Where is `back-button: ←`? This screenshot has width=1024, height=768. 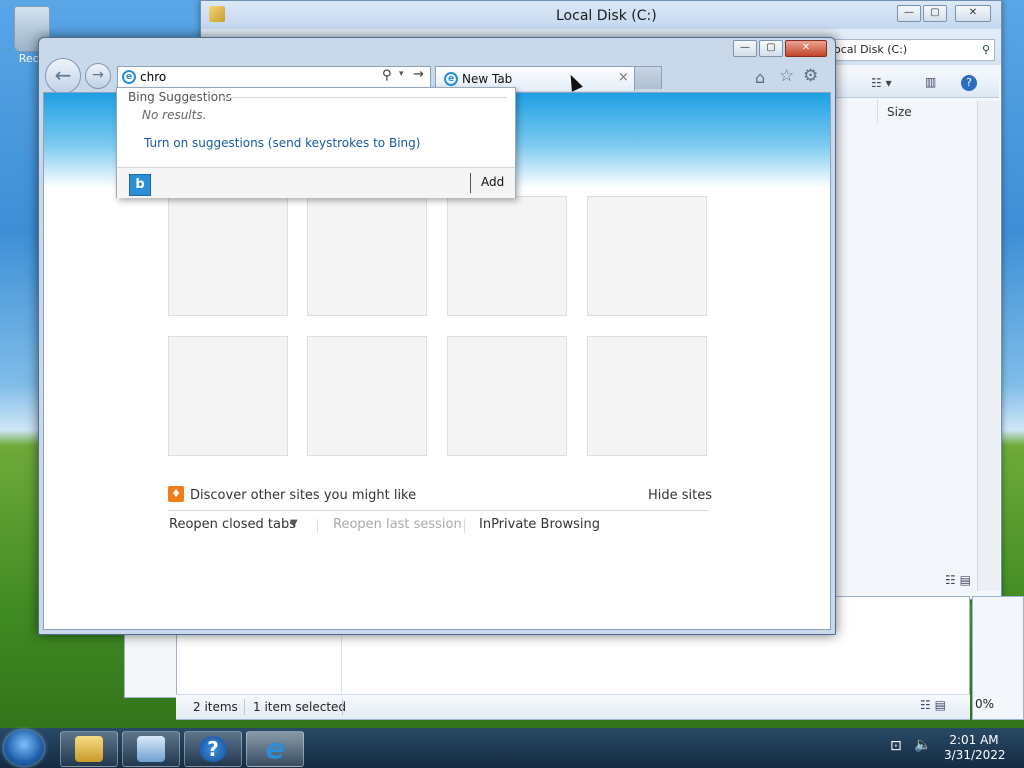 back-button: ← is located at coordinates (63, 76).